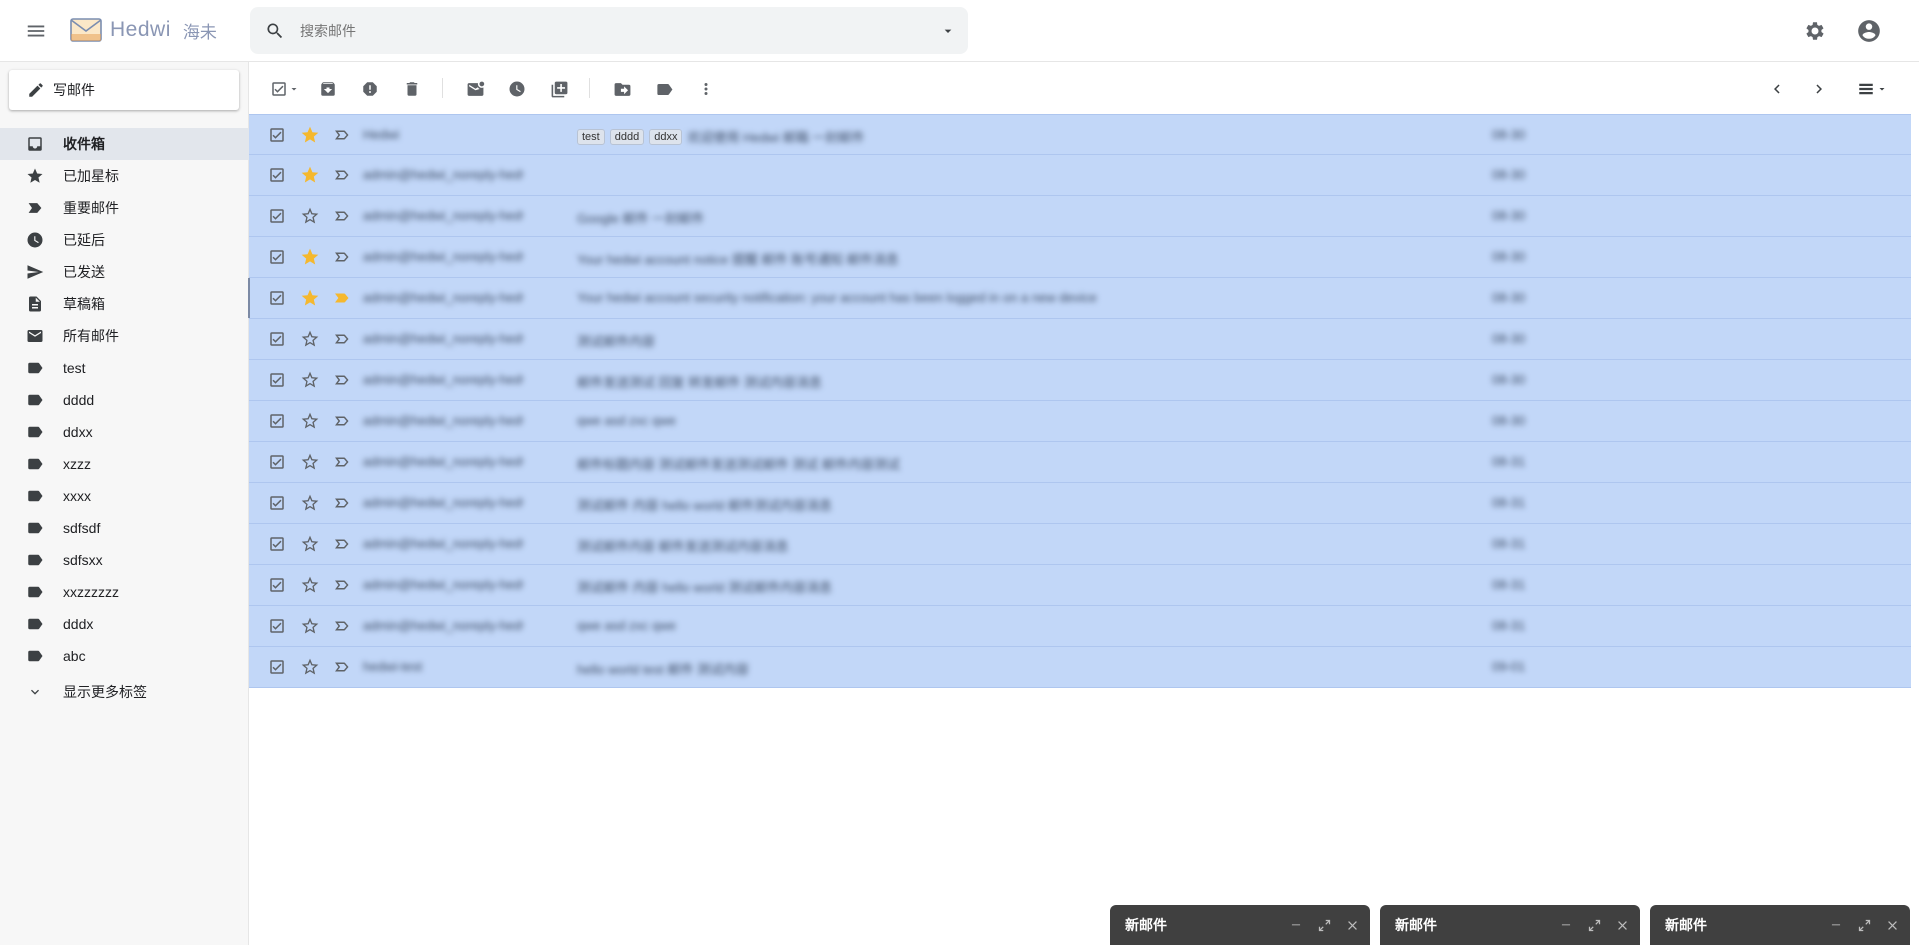  What do you see at coordinates (559, 89) in the screenshot?
I see `add-to-tasks-button` at bounding box center [559, 89].